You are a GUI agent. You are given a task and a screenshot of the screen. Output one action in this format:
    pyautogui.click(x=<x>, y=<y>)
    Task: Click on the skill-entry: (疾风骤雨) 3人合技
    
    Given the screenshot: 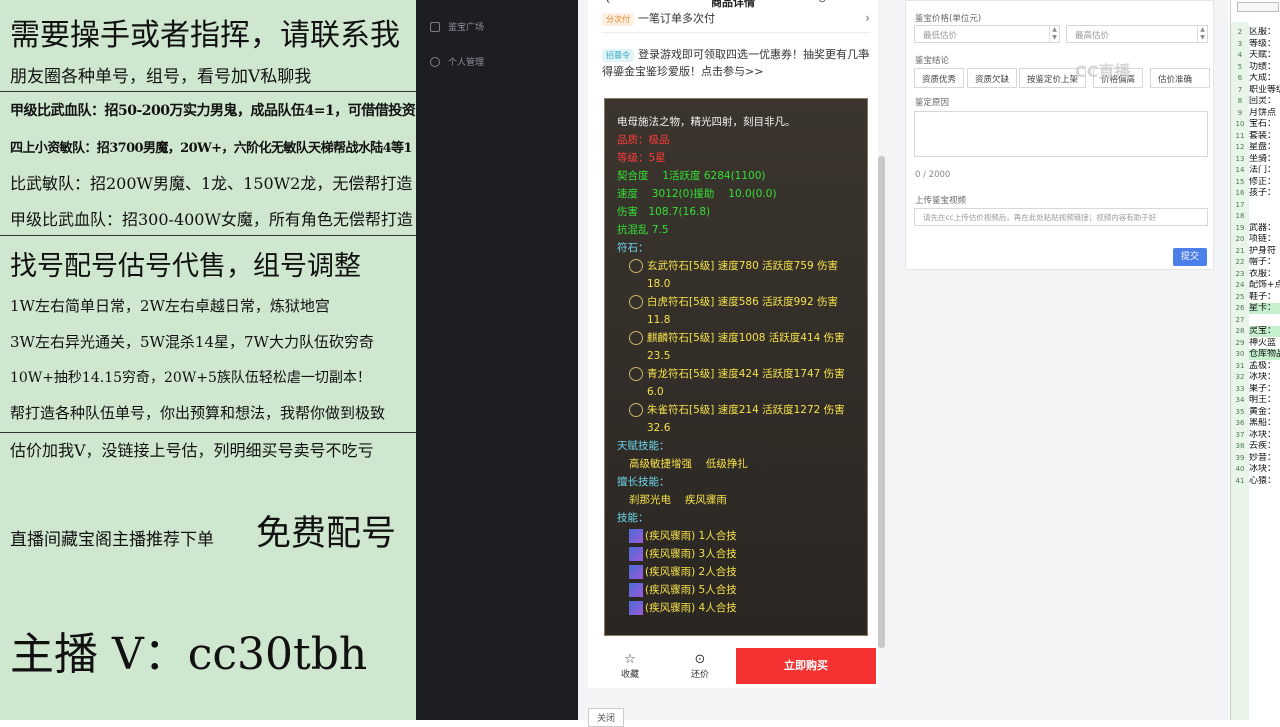 What is the action you would take?
    pyautogui.click(x=736, y=554)
    